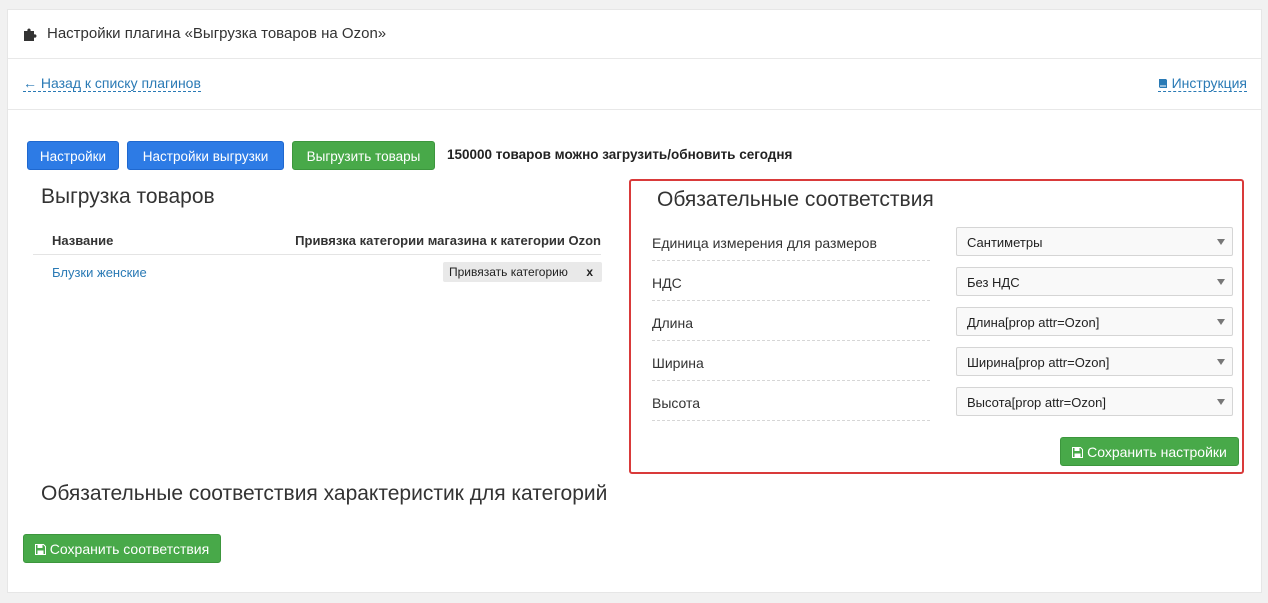 The image size is (1268, 603). I want to click on field-row-height: Высота, so click(791, 406).